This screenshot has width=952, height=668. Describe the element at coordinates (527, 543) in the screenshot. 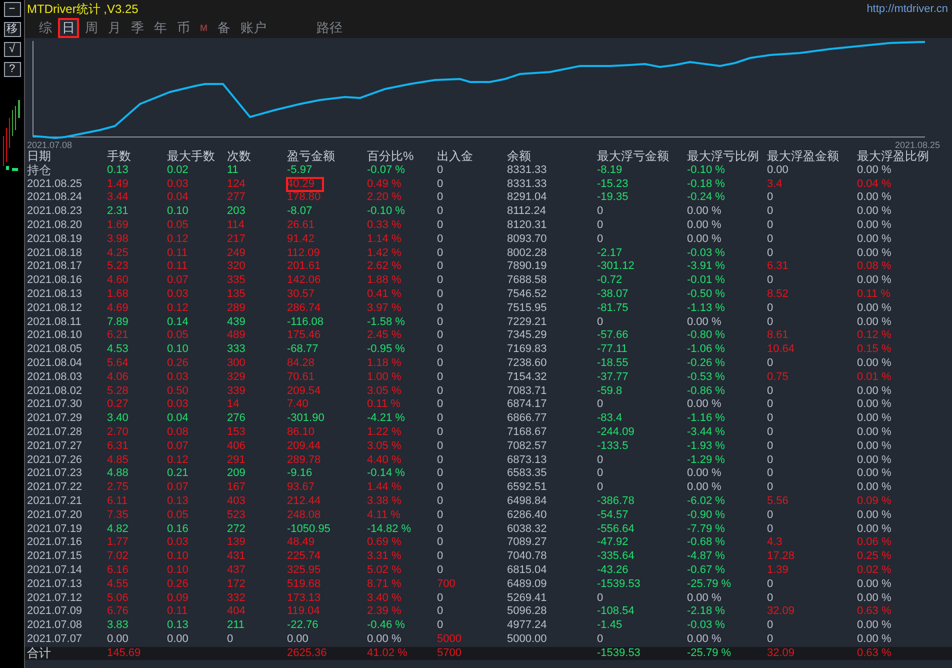

I see `table-cell-text: 7089.27` at that location.